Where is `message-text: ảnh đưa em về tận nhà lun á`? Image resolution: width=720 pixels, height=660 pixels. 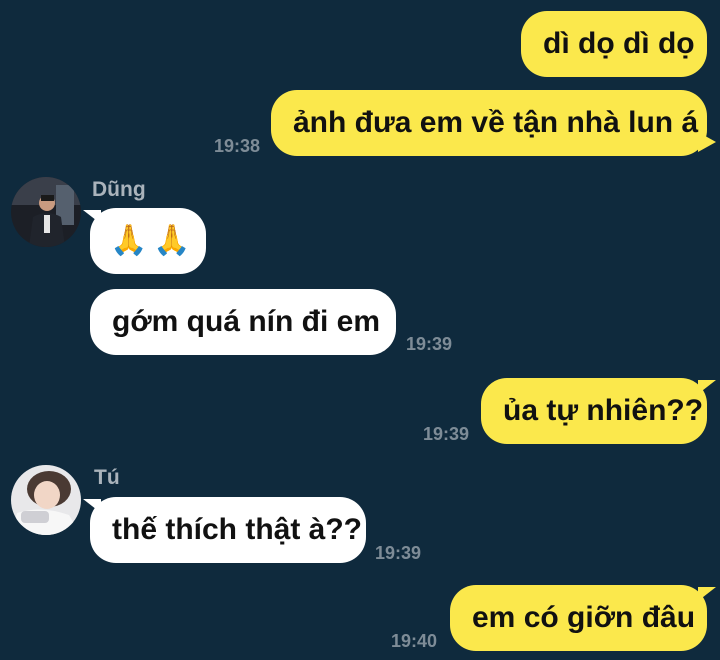
message-text: ảnh đưa em về tận nhà lun á is located at coordinates (496, 122).